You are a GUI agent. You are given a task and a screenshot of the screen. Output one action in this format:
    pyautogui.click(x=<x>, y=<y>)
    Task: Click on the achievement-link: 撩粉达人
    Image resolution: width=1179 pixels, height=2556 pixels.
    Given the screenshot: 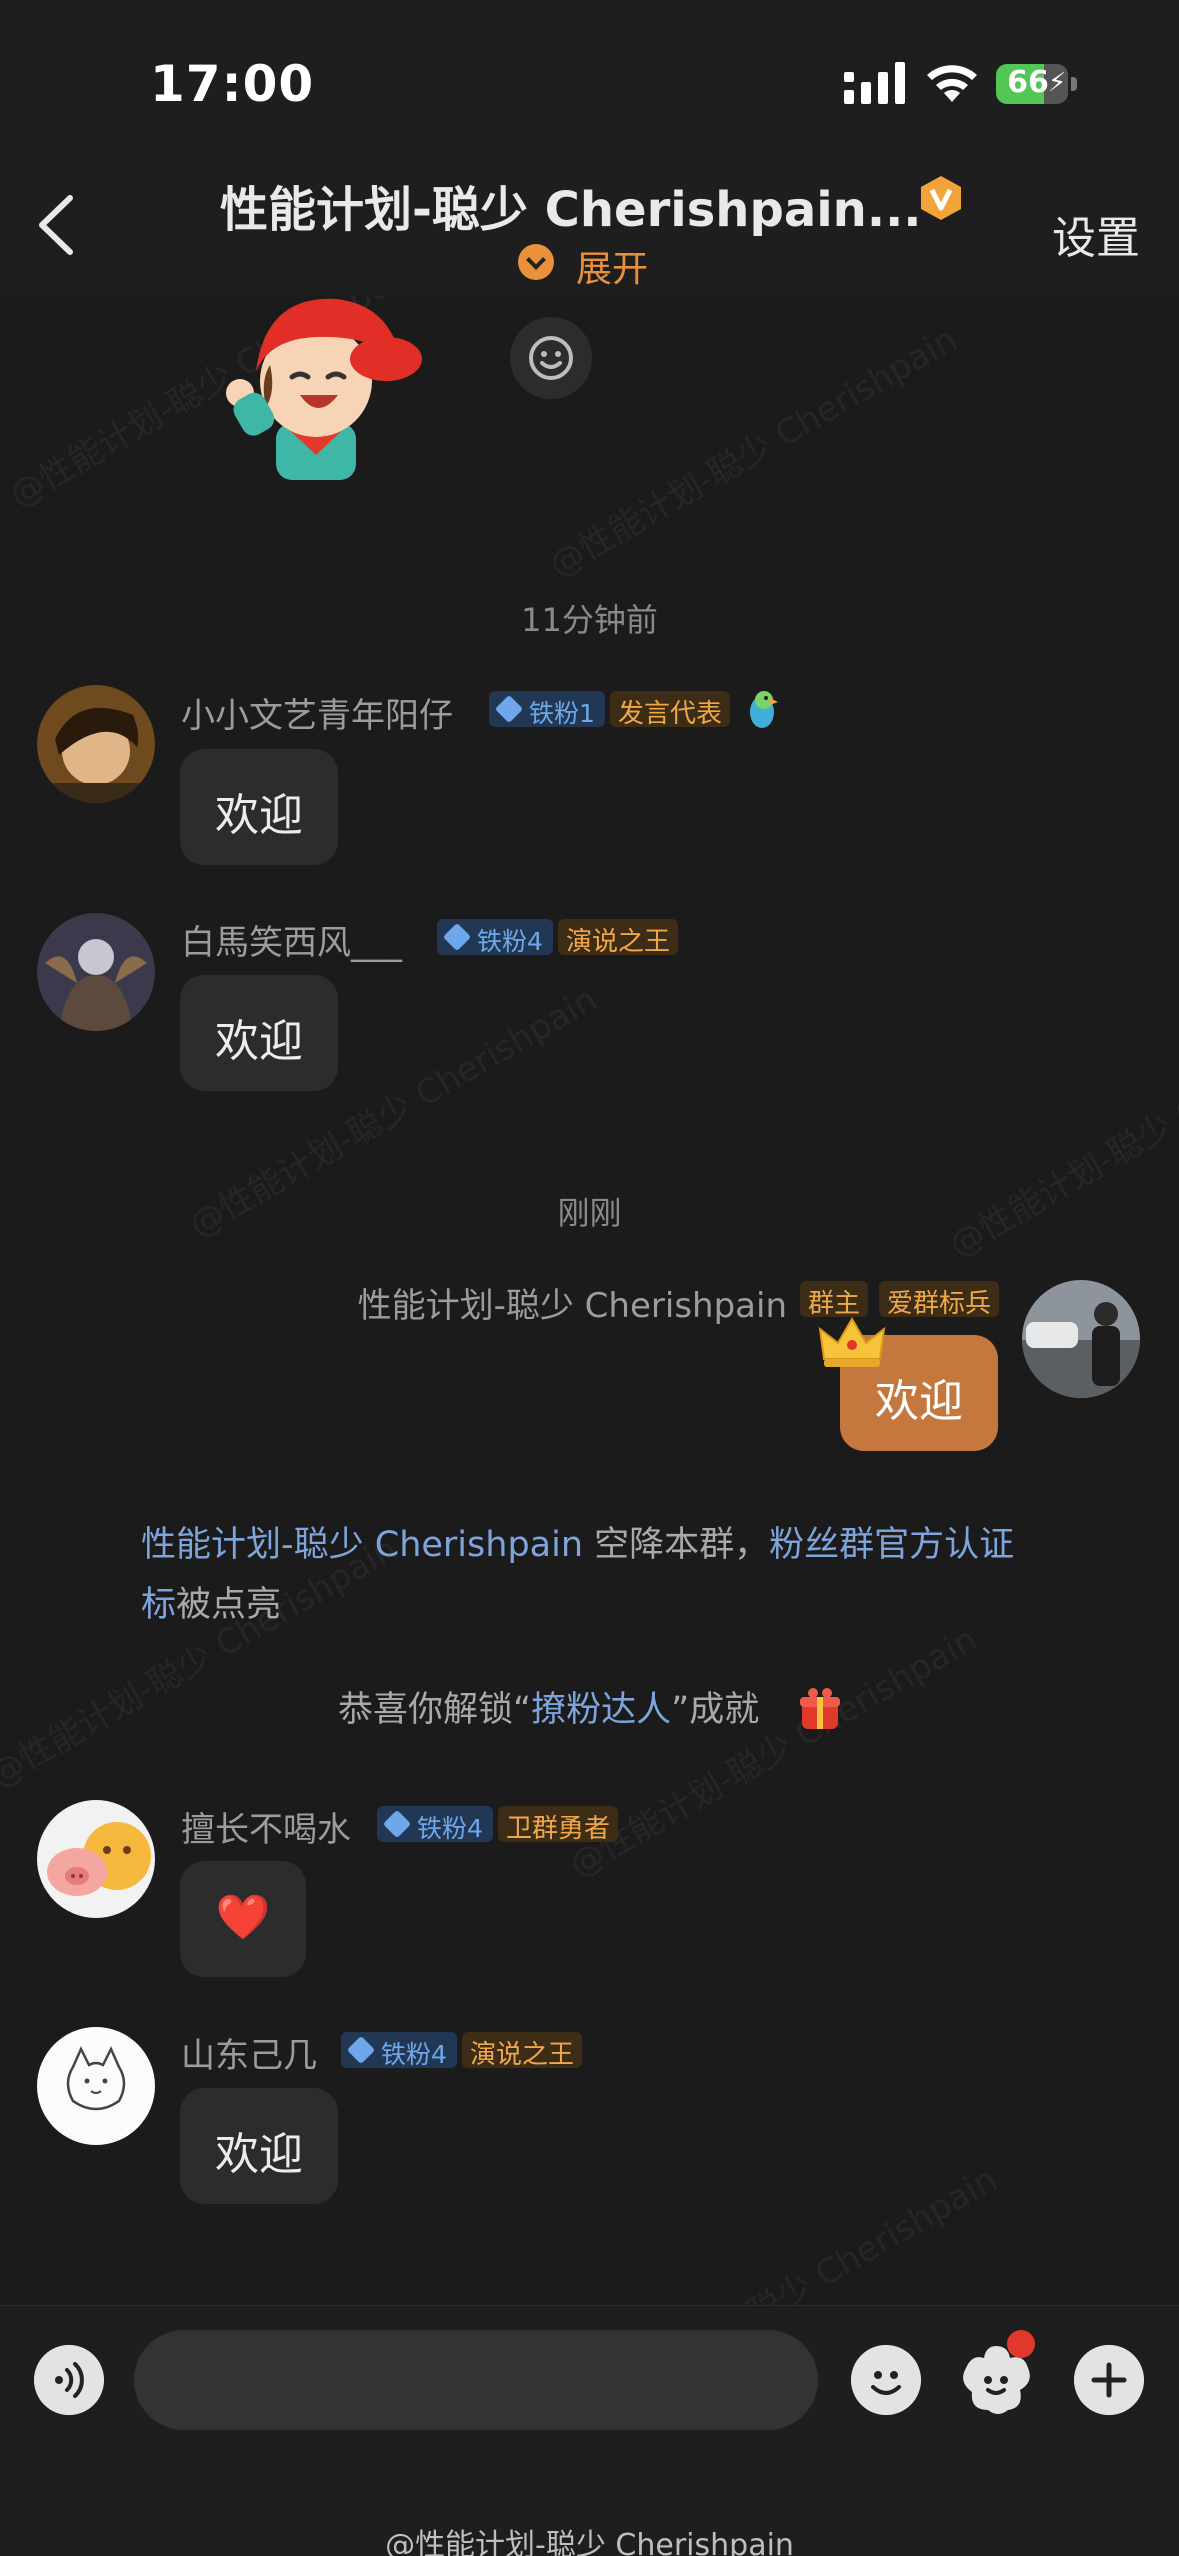 What is the action you would take?
    pyautogui.click(x=601, y=1710)
    